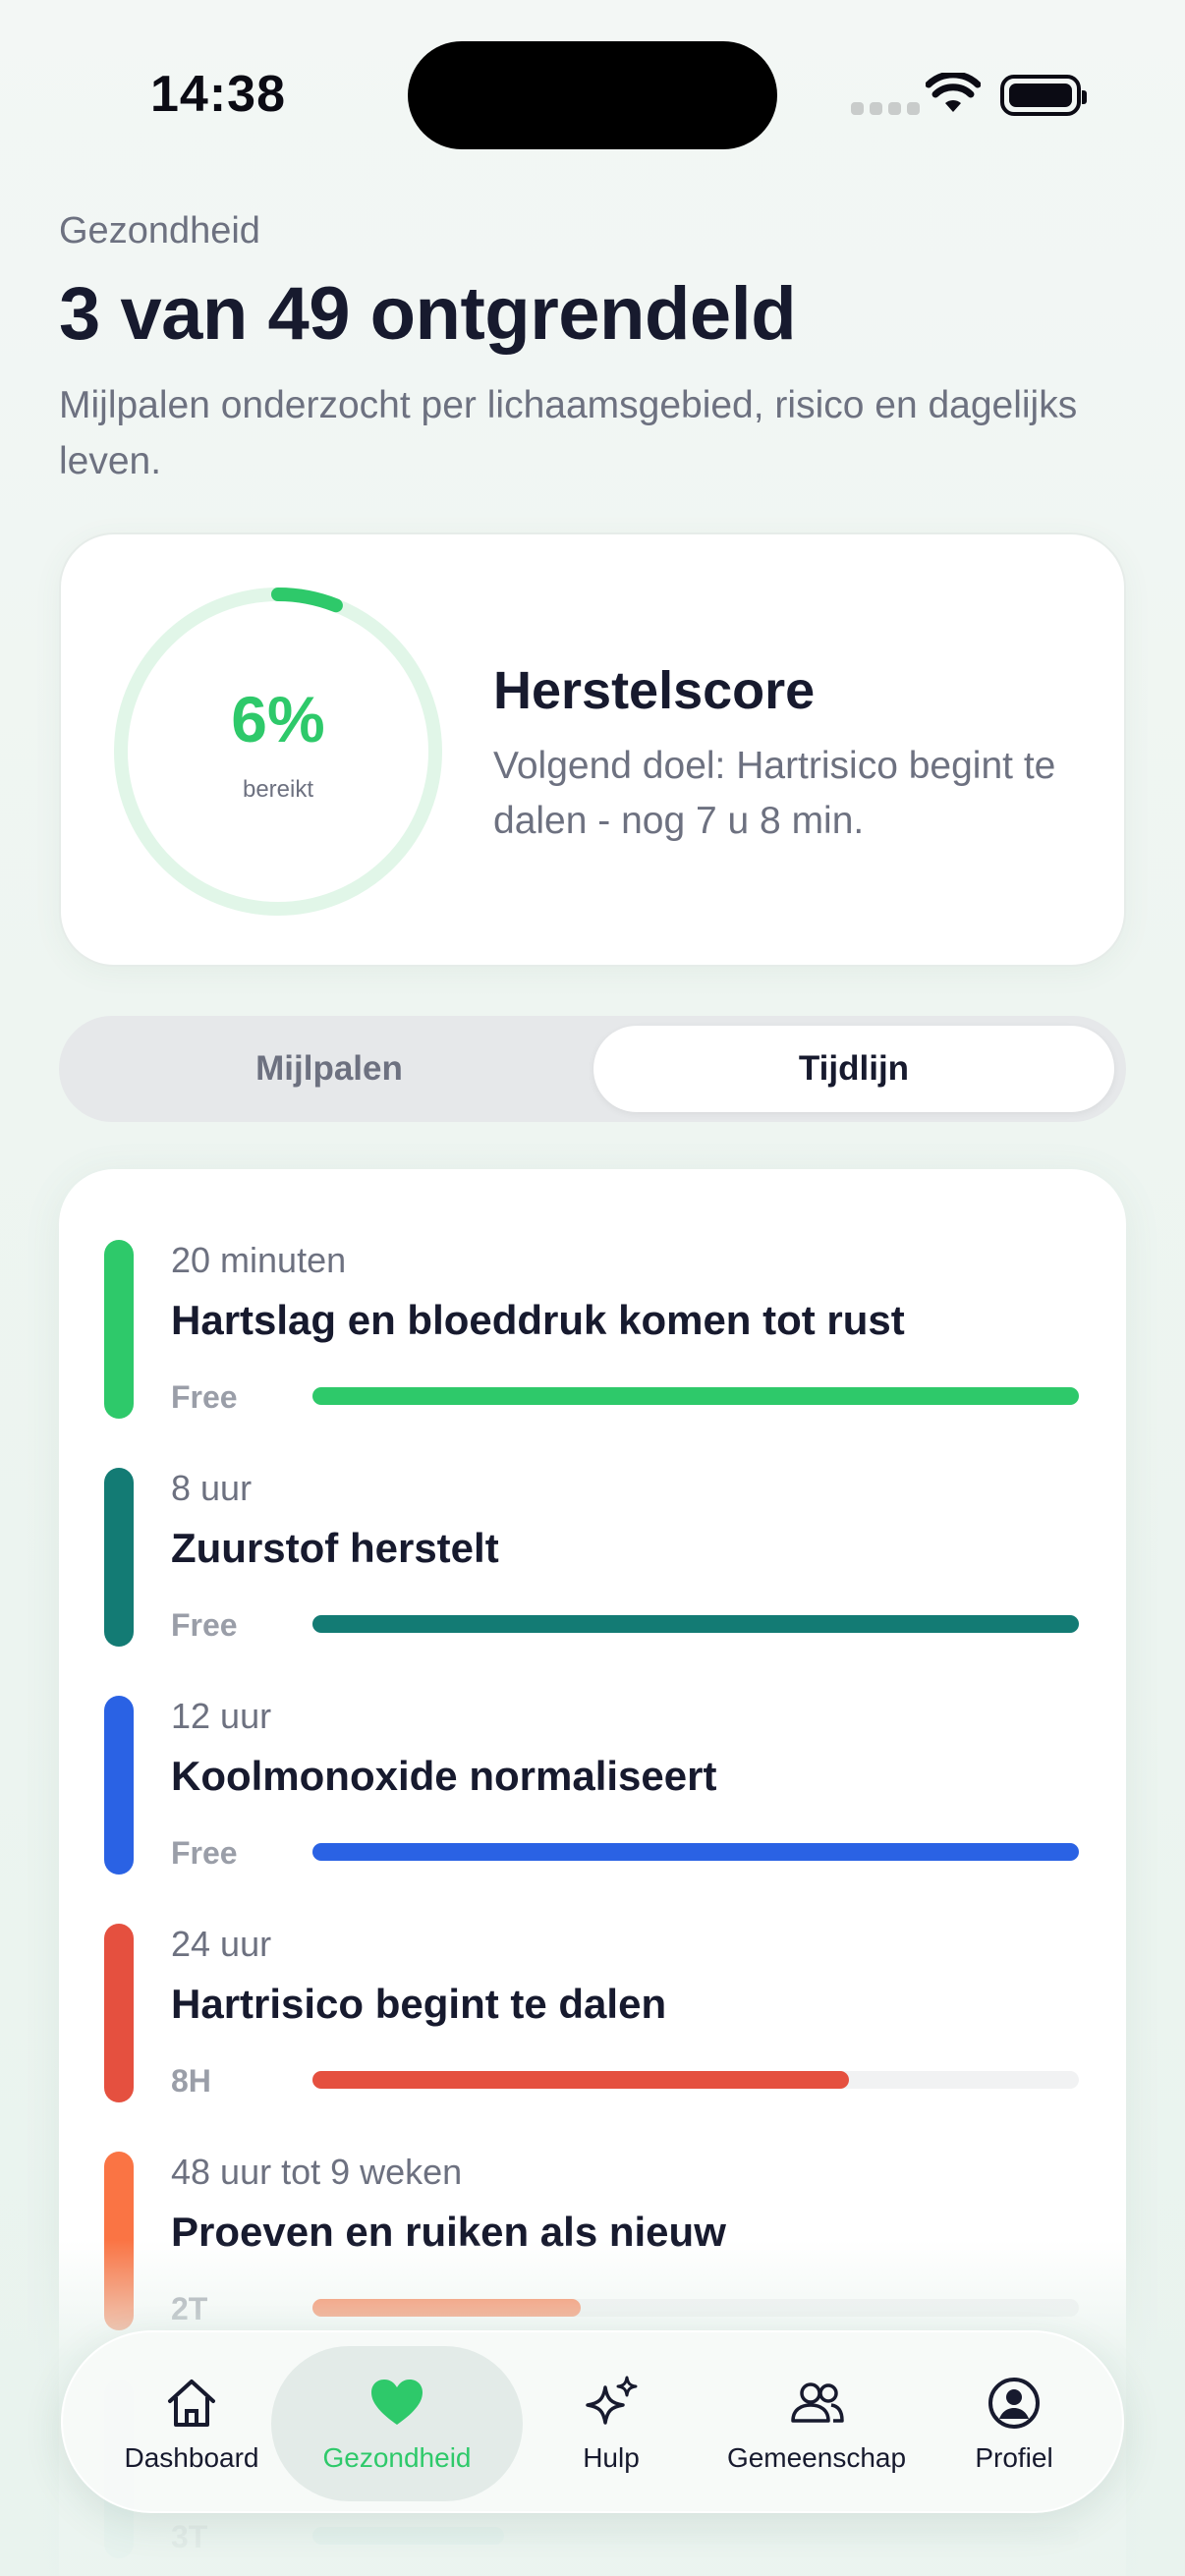  What do you see at coordinates (1044, 95) in the screenshot?
I see `battery-icon` at bounding box center [1044, 95].